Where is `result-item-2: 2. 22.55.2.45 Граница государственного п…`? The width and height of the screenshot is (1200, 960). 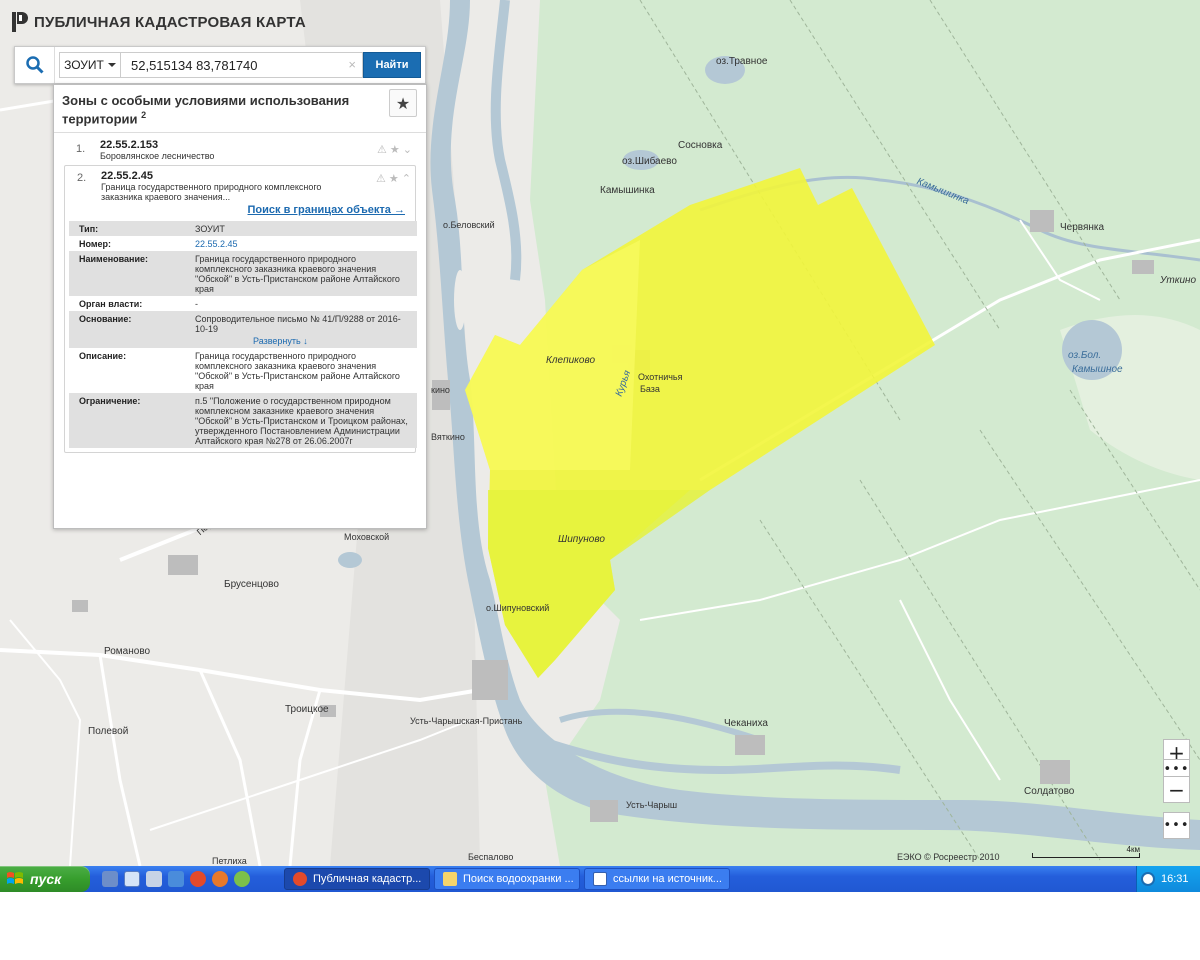
result-item-2: 2. 22.55.2.45 Граница государственного п… is located at coordinates (240, 309).